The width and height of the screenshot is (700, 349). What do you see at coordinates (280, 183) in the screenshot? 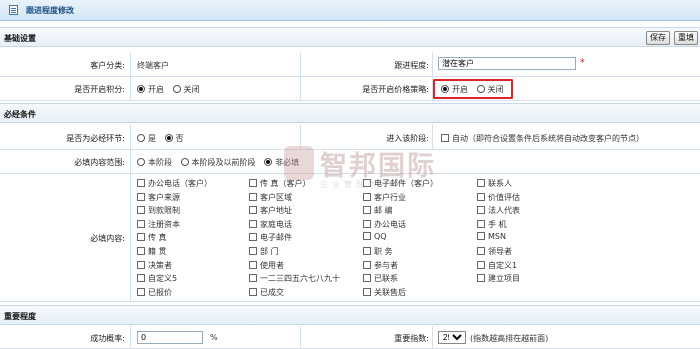
I see `content-checkbox-item: 传 真（客户）` at bounding box center [280, 183].